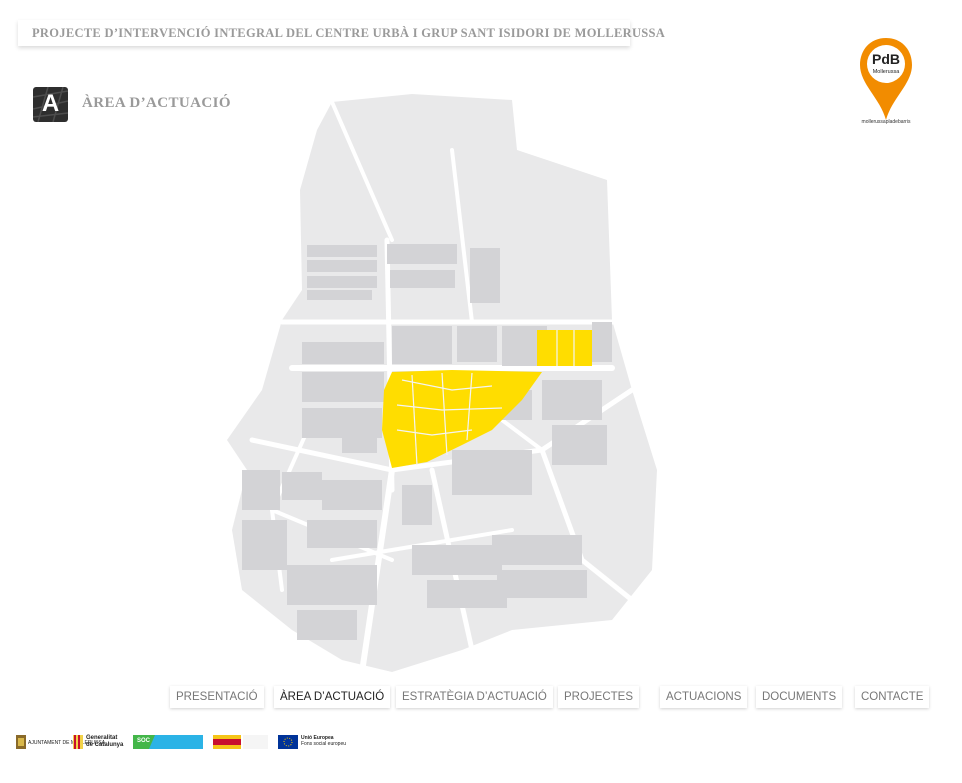 Image resolution: width=962 pixels, height=783 pixels. Describe the element at coordinates (886, 122) in the screenshot. I see `logo-domain: mollerussapladebarris` at that location.